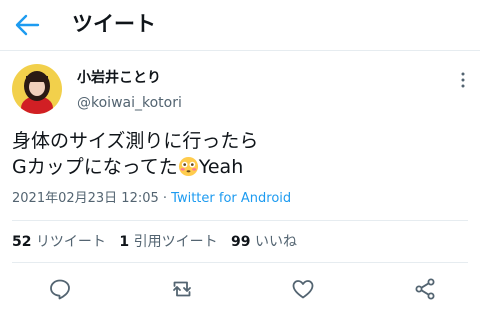 Image resolution: width=480 pixels, height=319 pixels. Describe the element at coordinates (95, 167) in the screenshot. I see `tweet-text-line-2-main: Gカップになってた` at that location.